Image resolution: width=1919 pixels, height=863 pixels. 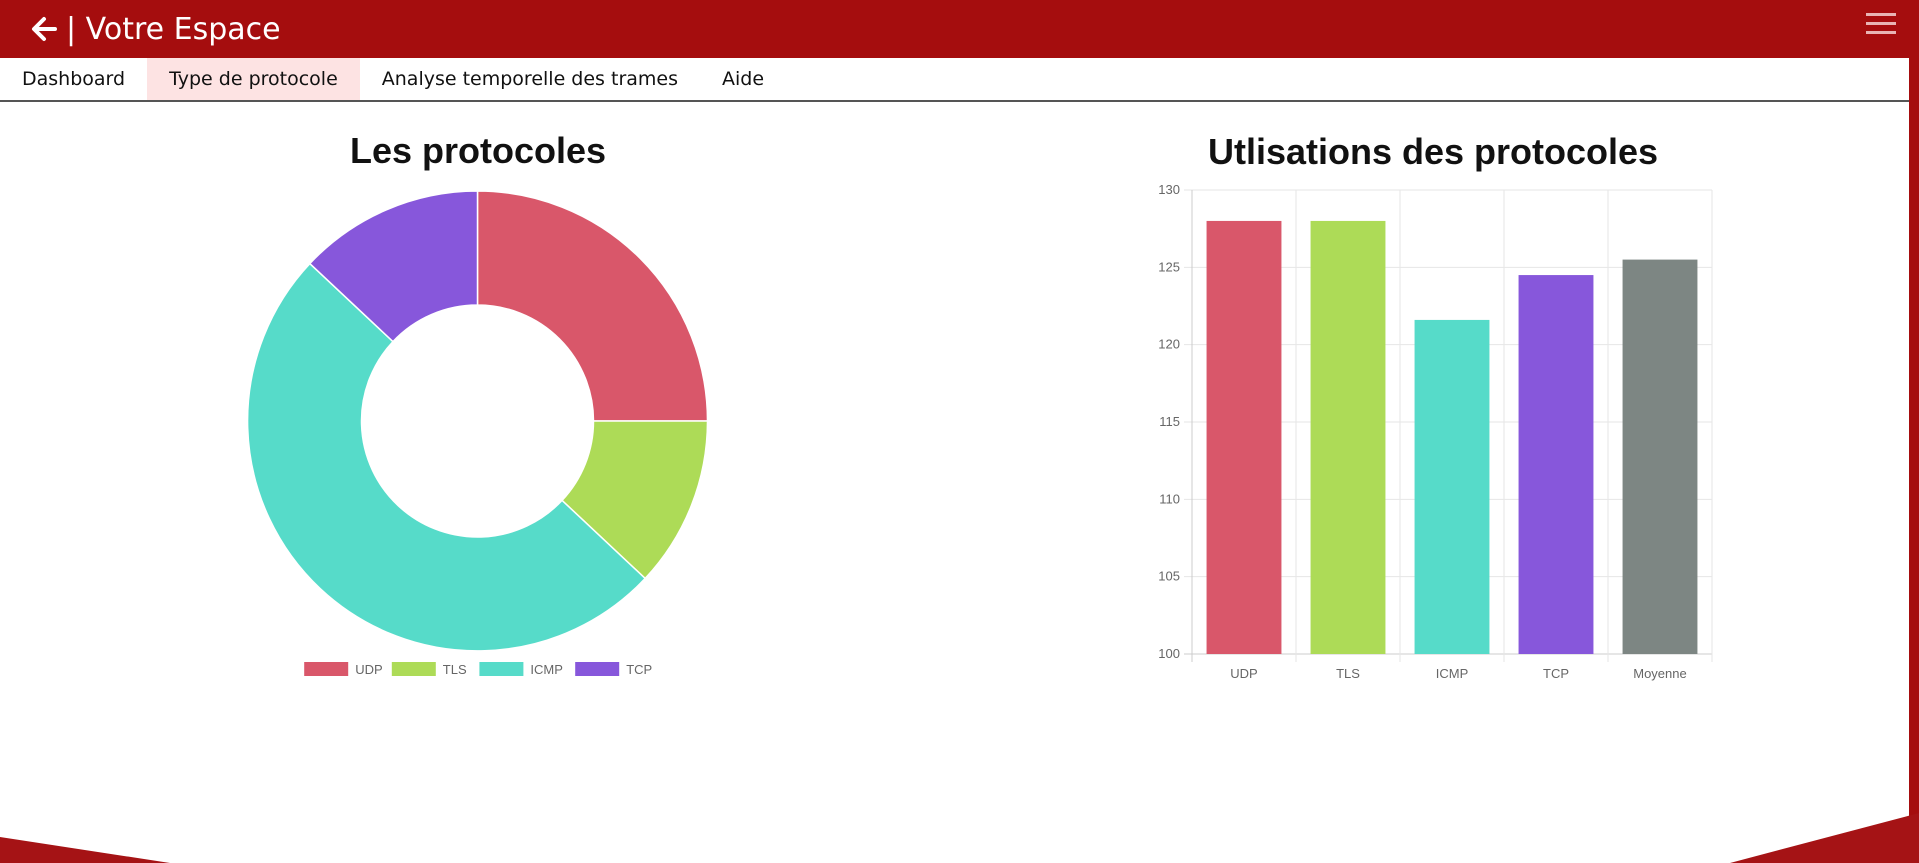 I want to click on legend-swatch-icmp, so click(x=501, y=669).